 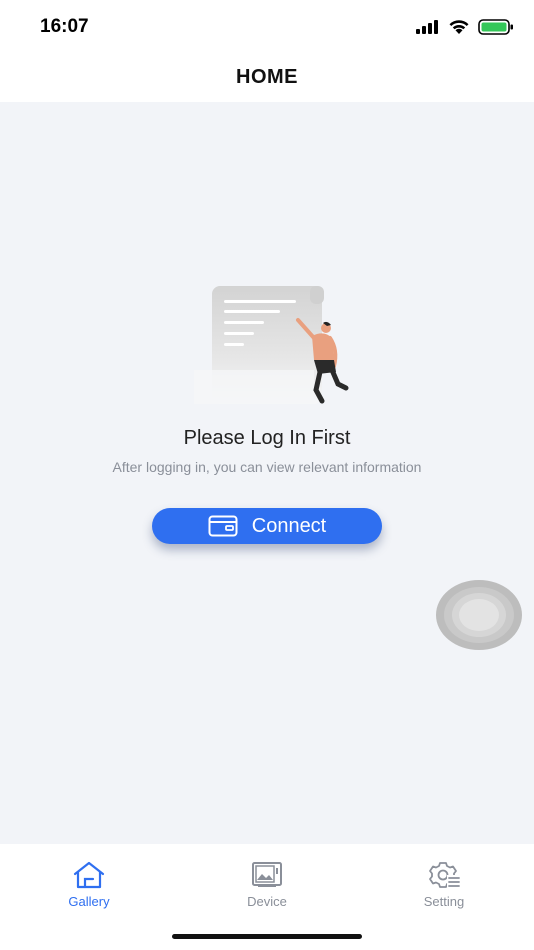 I want to click on settings-icon, so click(x=444, y=875).